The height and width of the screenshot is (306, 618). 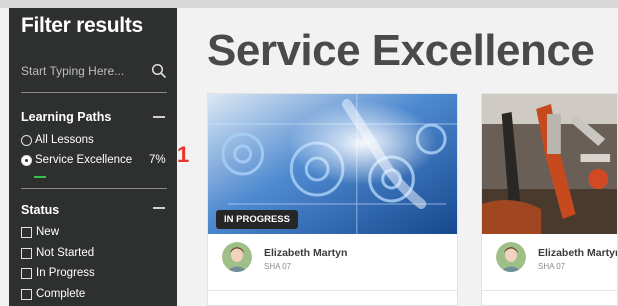 I want to click on search-box, so click(x=94, y=77).